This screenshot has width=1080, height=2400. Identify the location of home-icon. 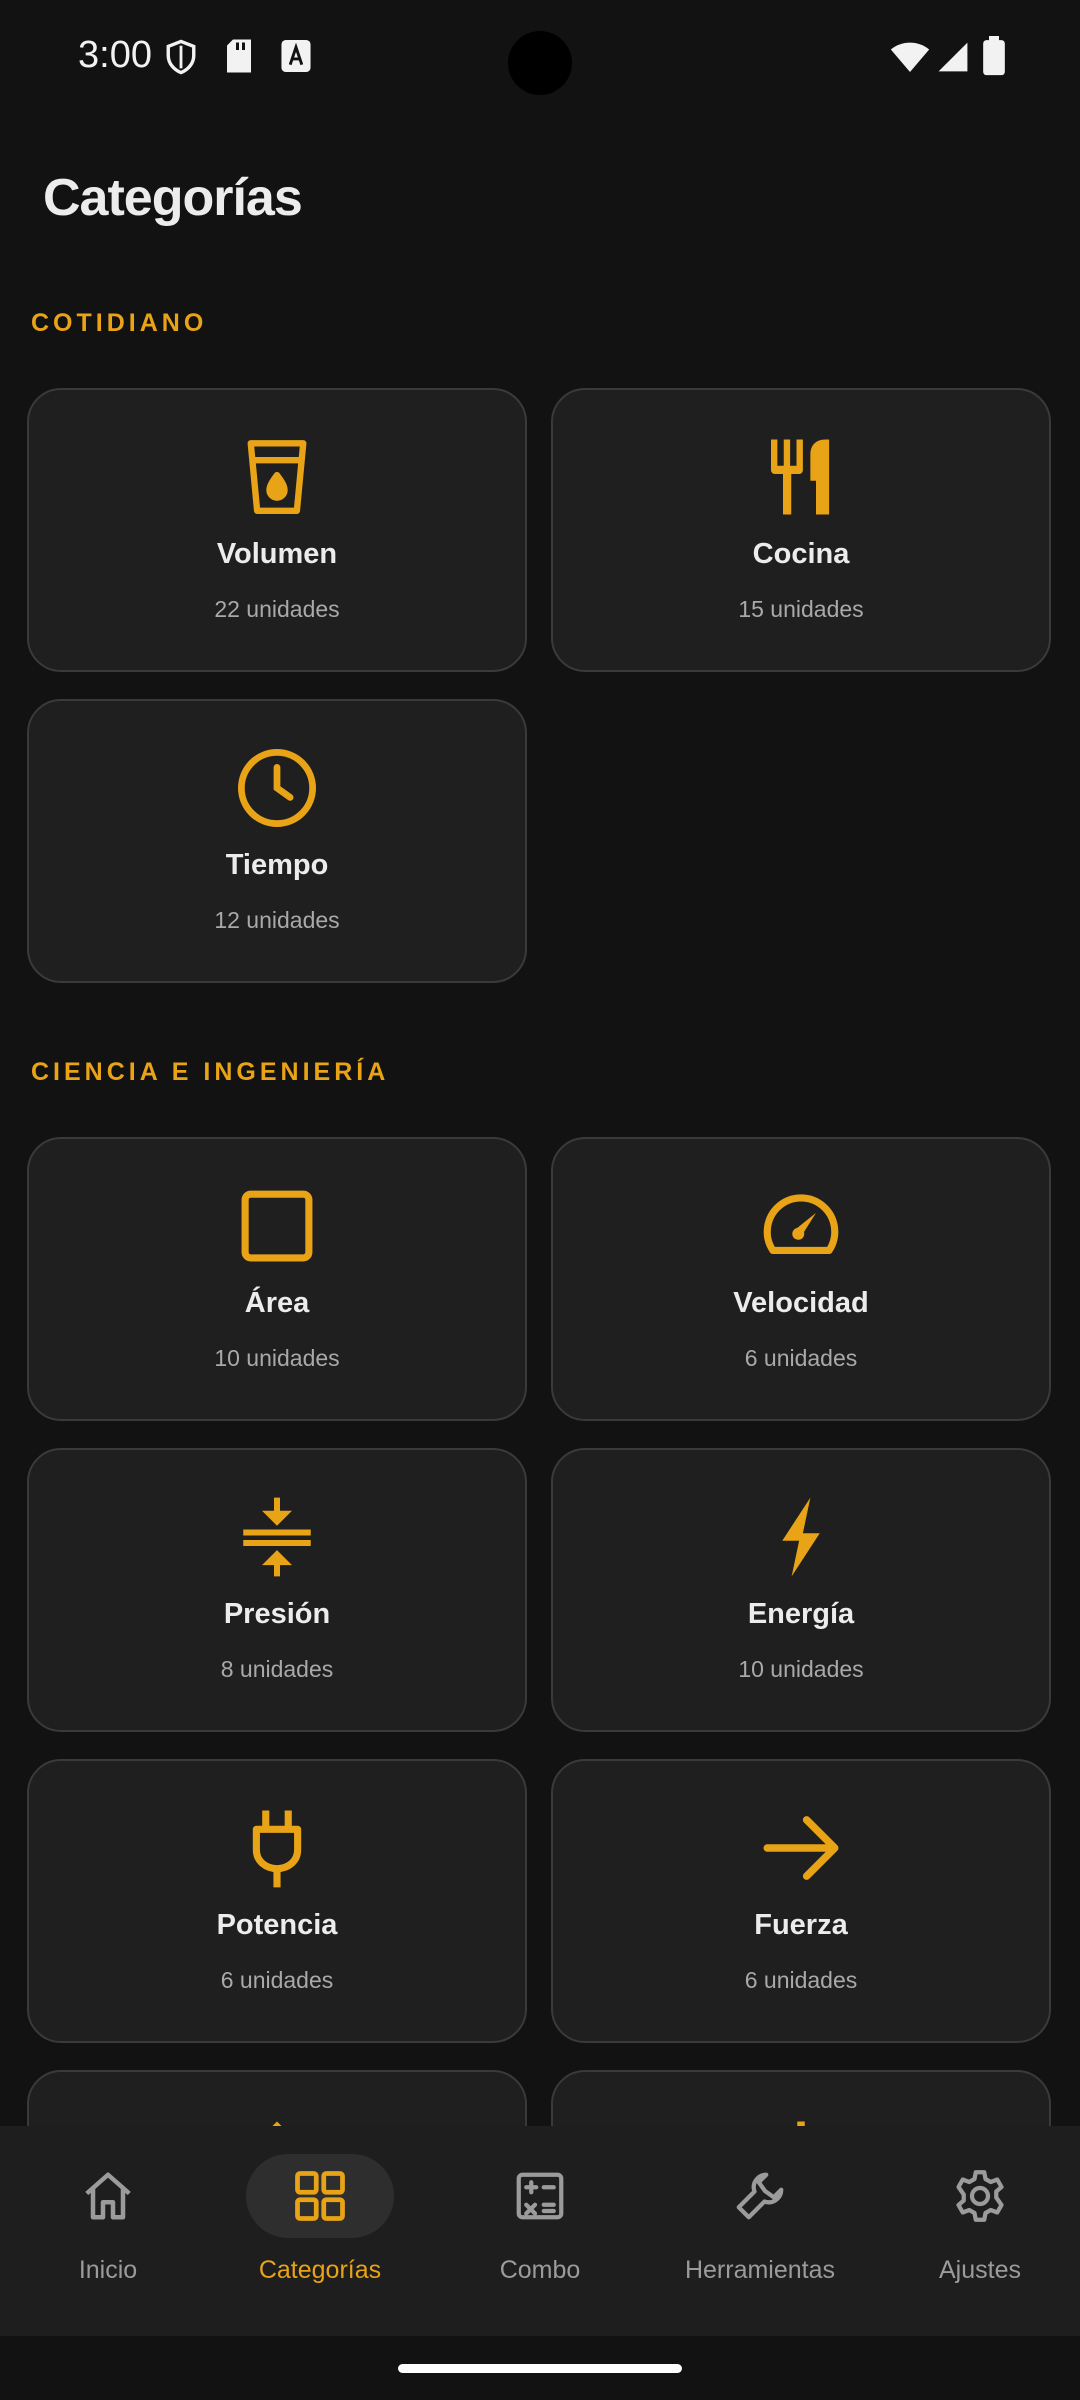
(108, 2196).